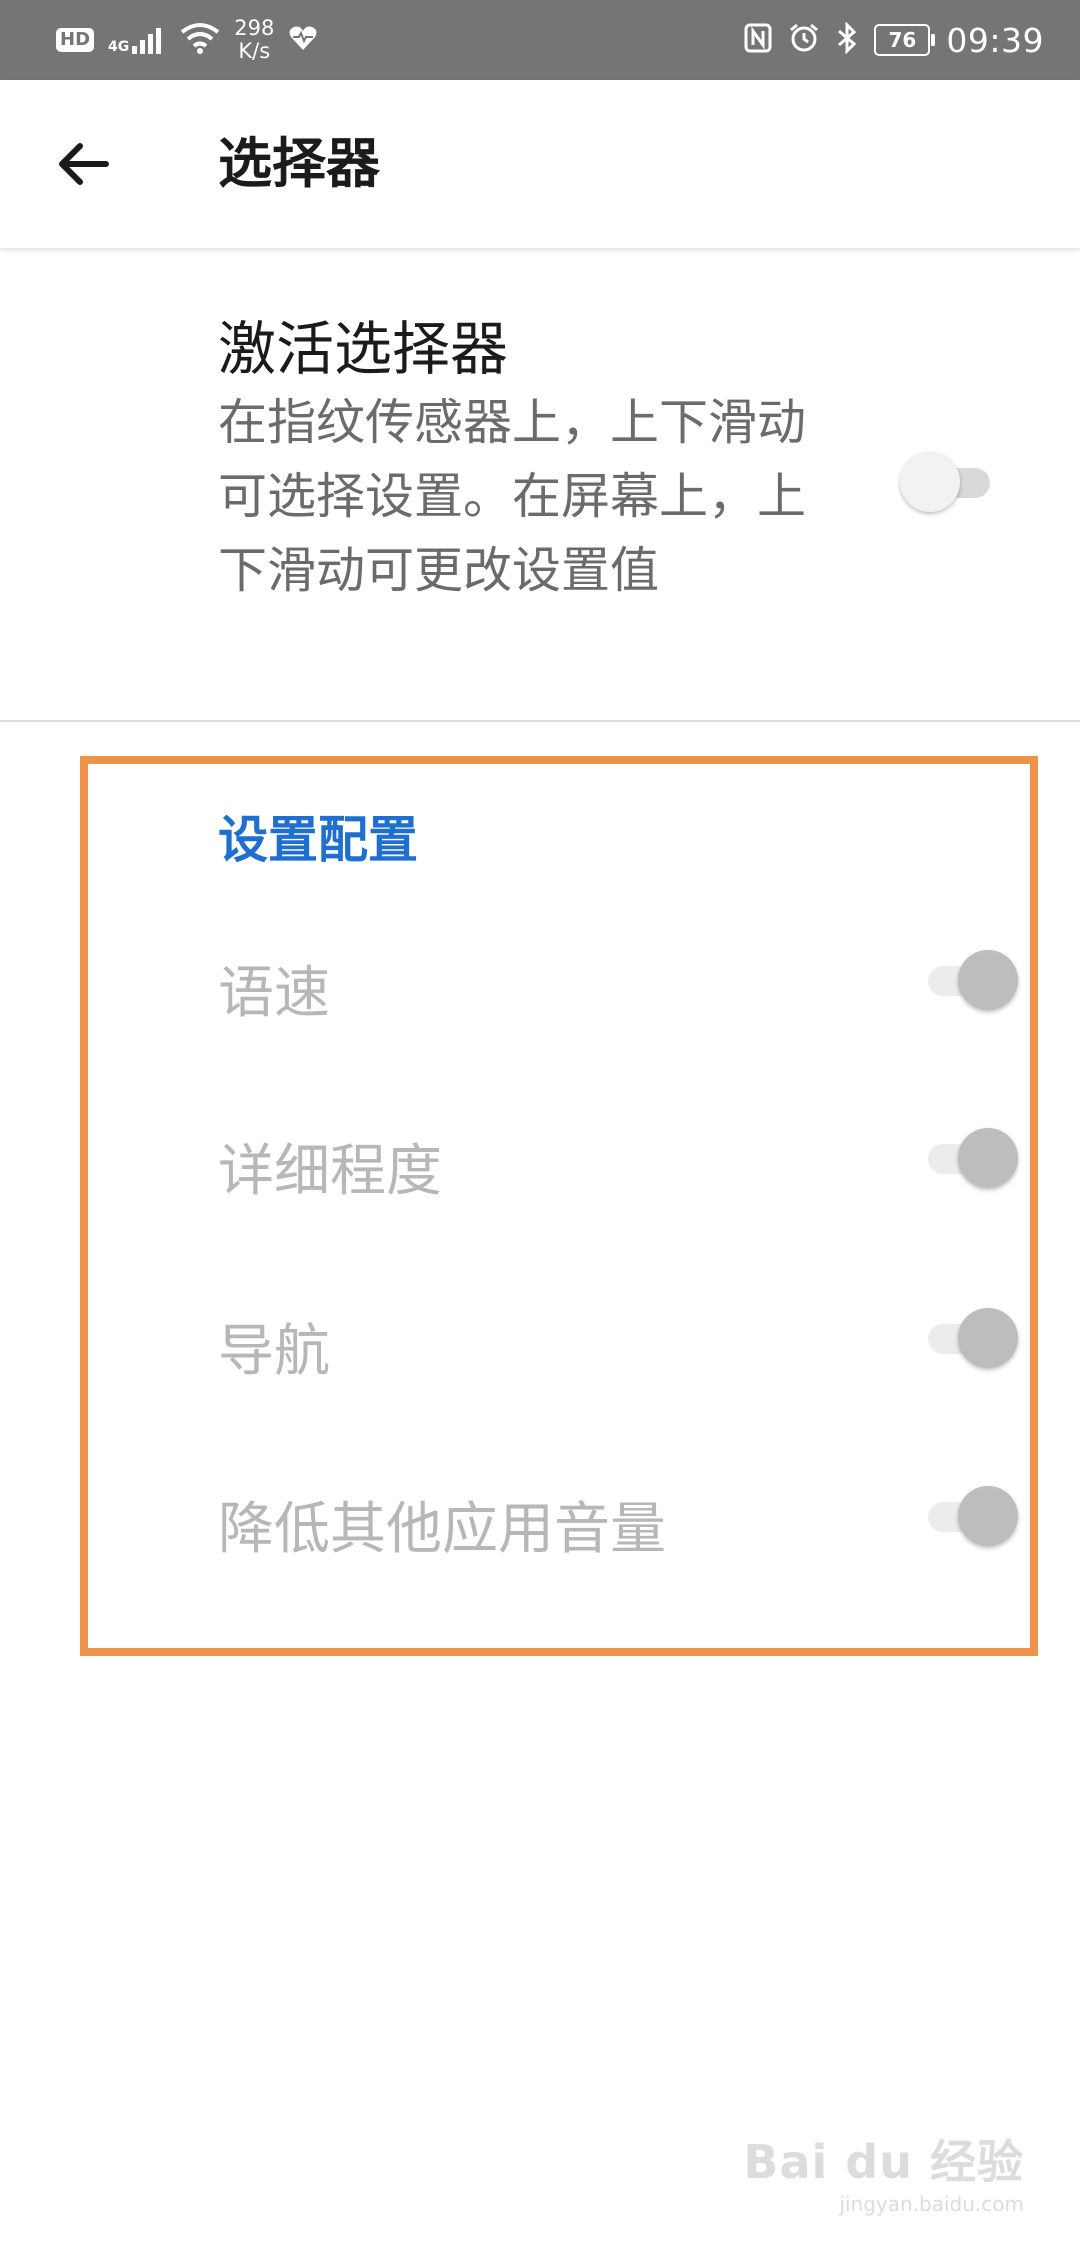 This screenshot has height=2244, width=1080. I want to click on app-bar: 选择器, so click(540, 164).